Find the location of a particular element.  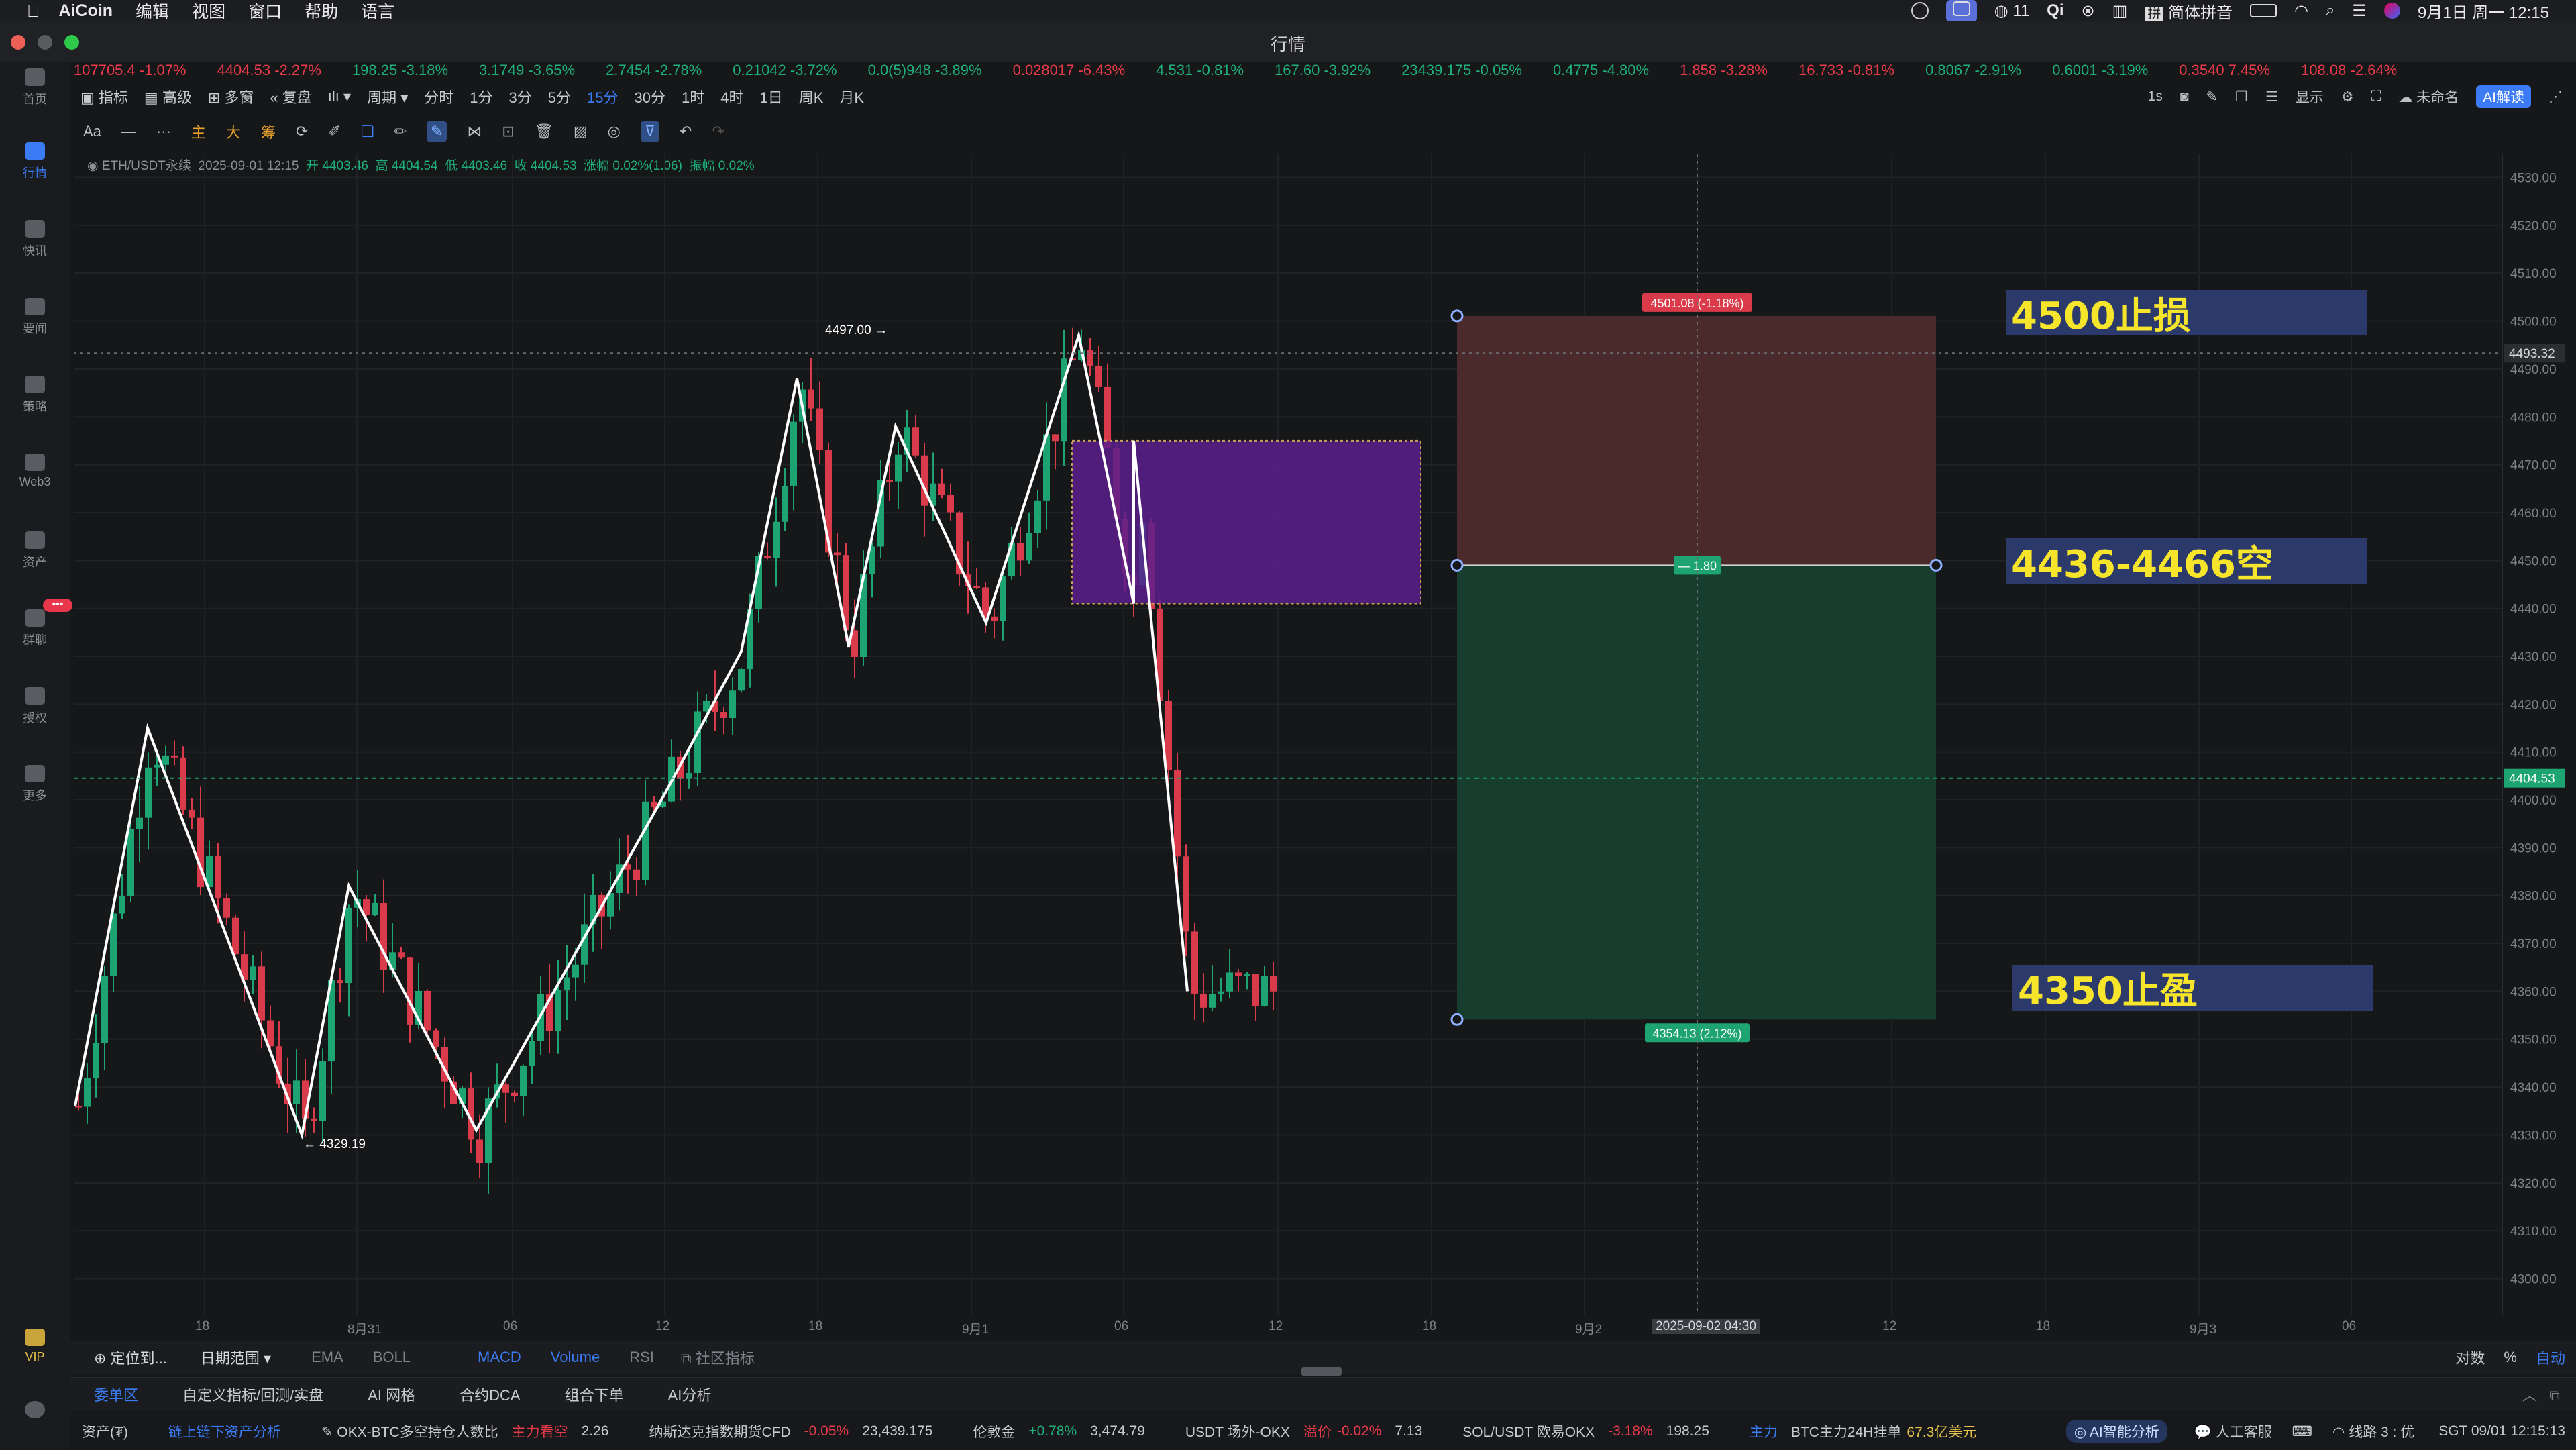

community-indicator-button: ⧉ 社区指标 is located at coordinates (718, 1357).